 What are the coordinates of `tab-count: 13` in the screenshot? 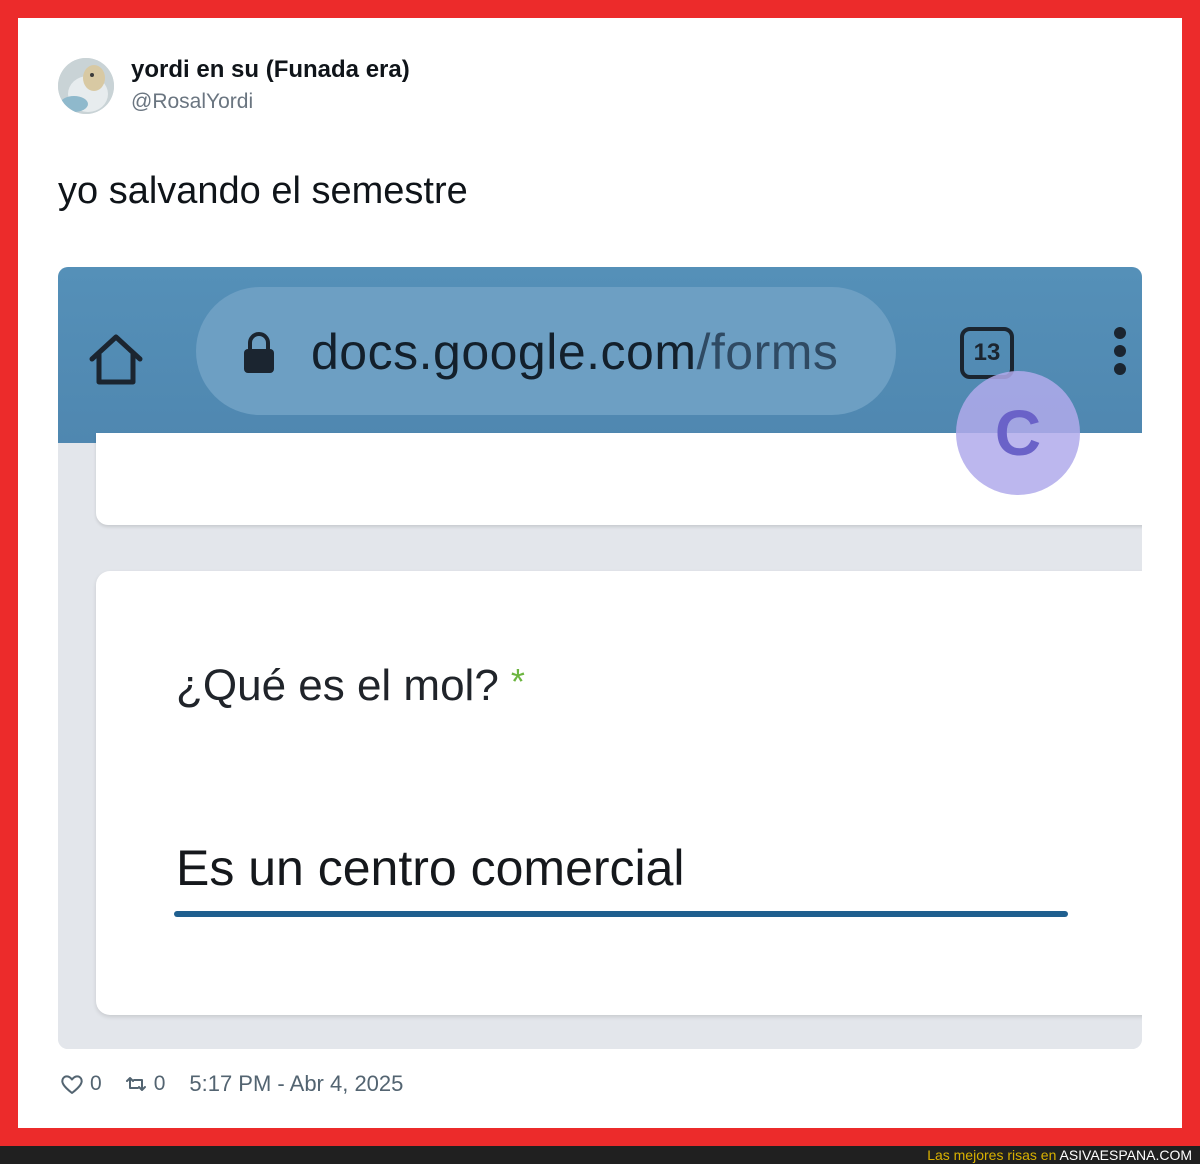 It's located at (987, 352).